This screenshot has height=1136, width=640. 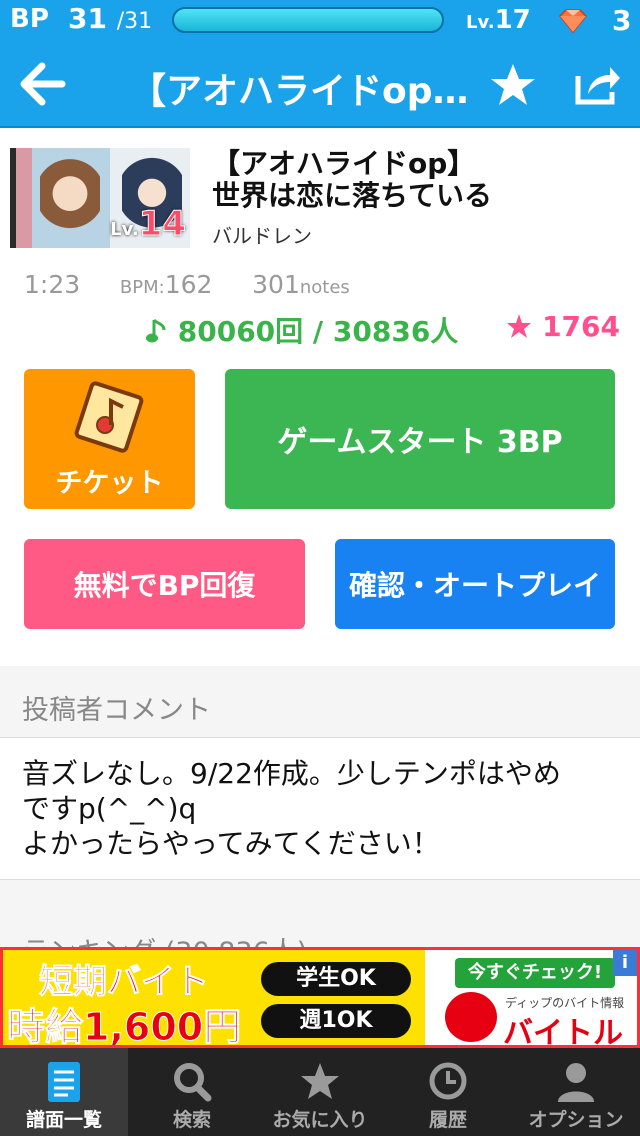 What do you see at coordinates (262, 236) in the screenshot?
I see `song-artist: バルドレン` at bounding box center [262, 236].